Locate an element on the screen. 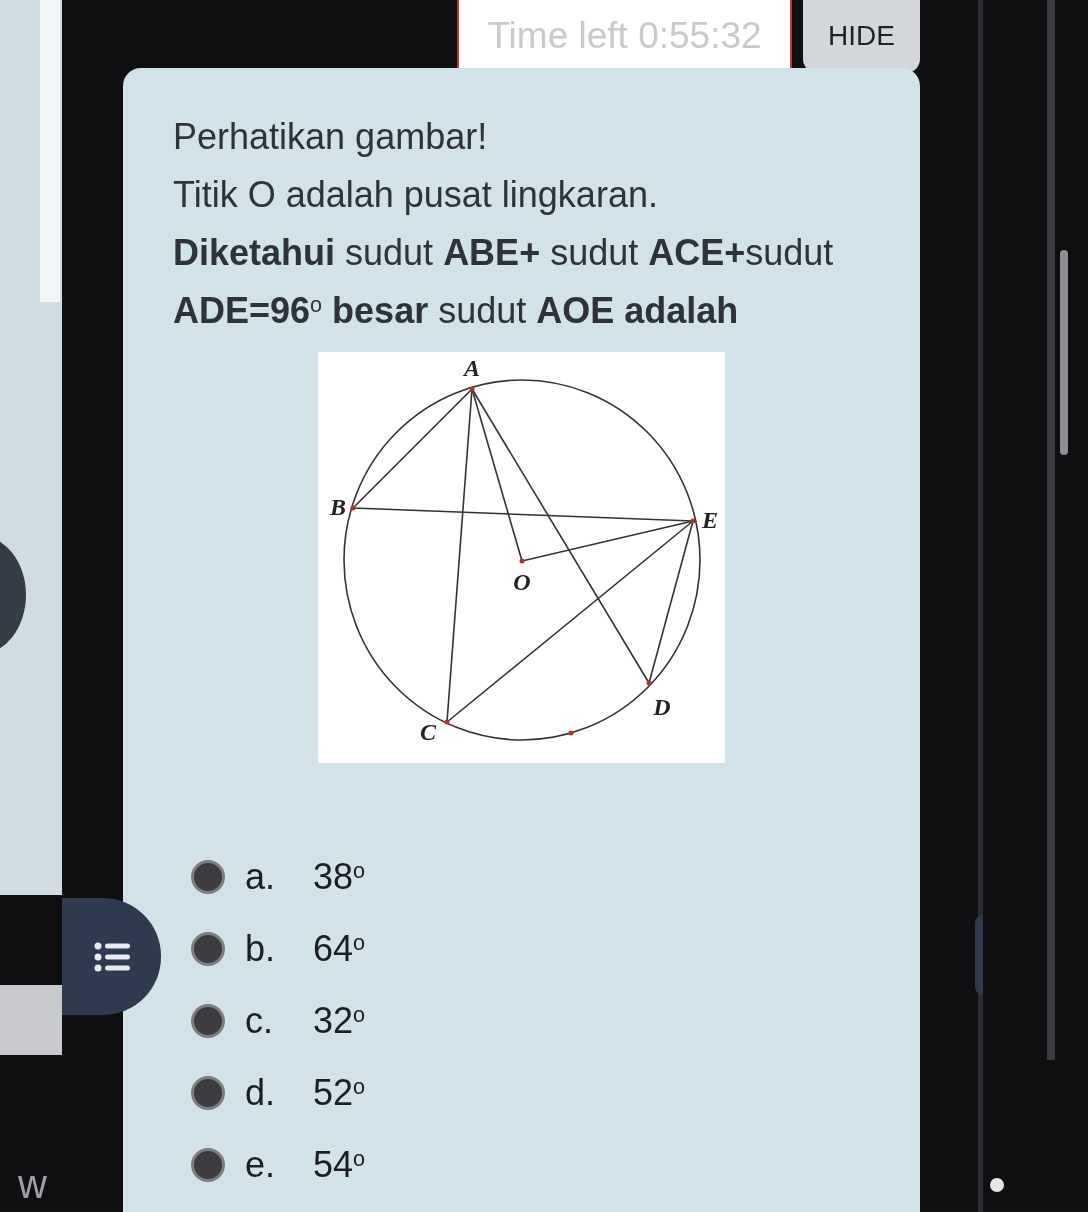 The image size is (1088, 1212). point-label: C is located at coordinates (428, 732).